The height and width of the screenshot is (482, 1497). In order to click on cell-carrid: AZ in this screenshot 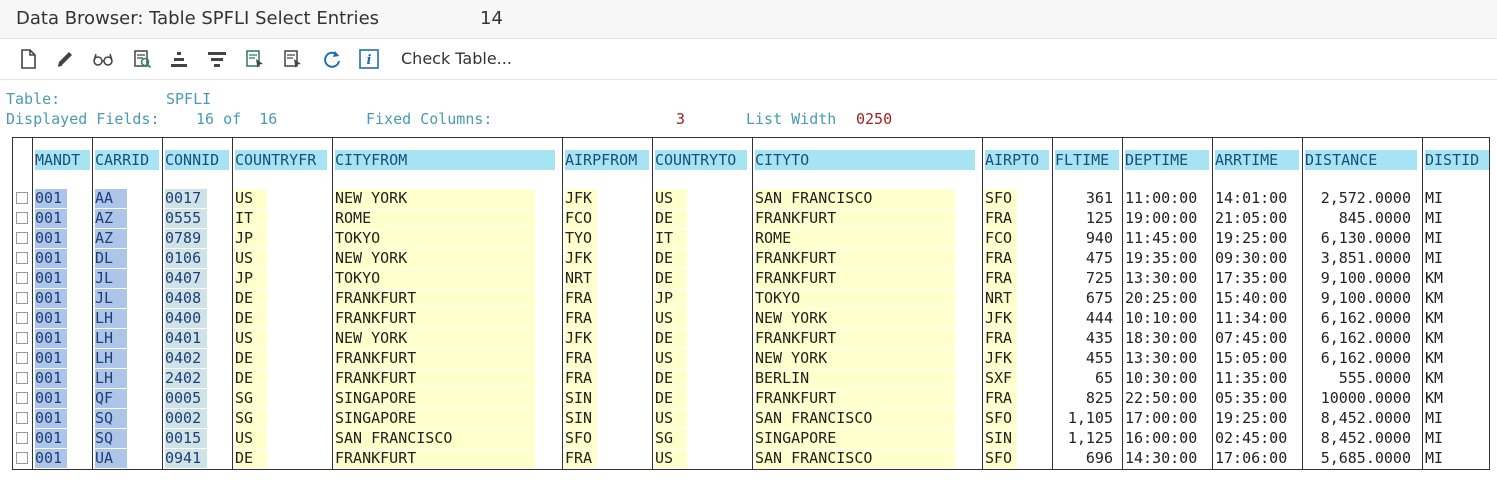, I will do `click(111, 218)`.